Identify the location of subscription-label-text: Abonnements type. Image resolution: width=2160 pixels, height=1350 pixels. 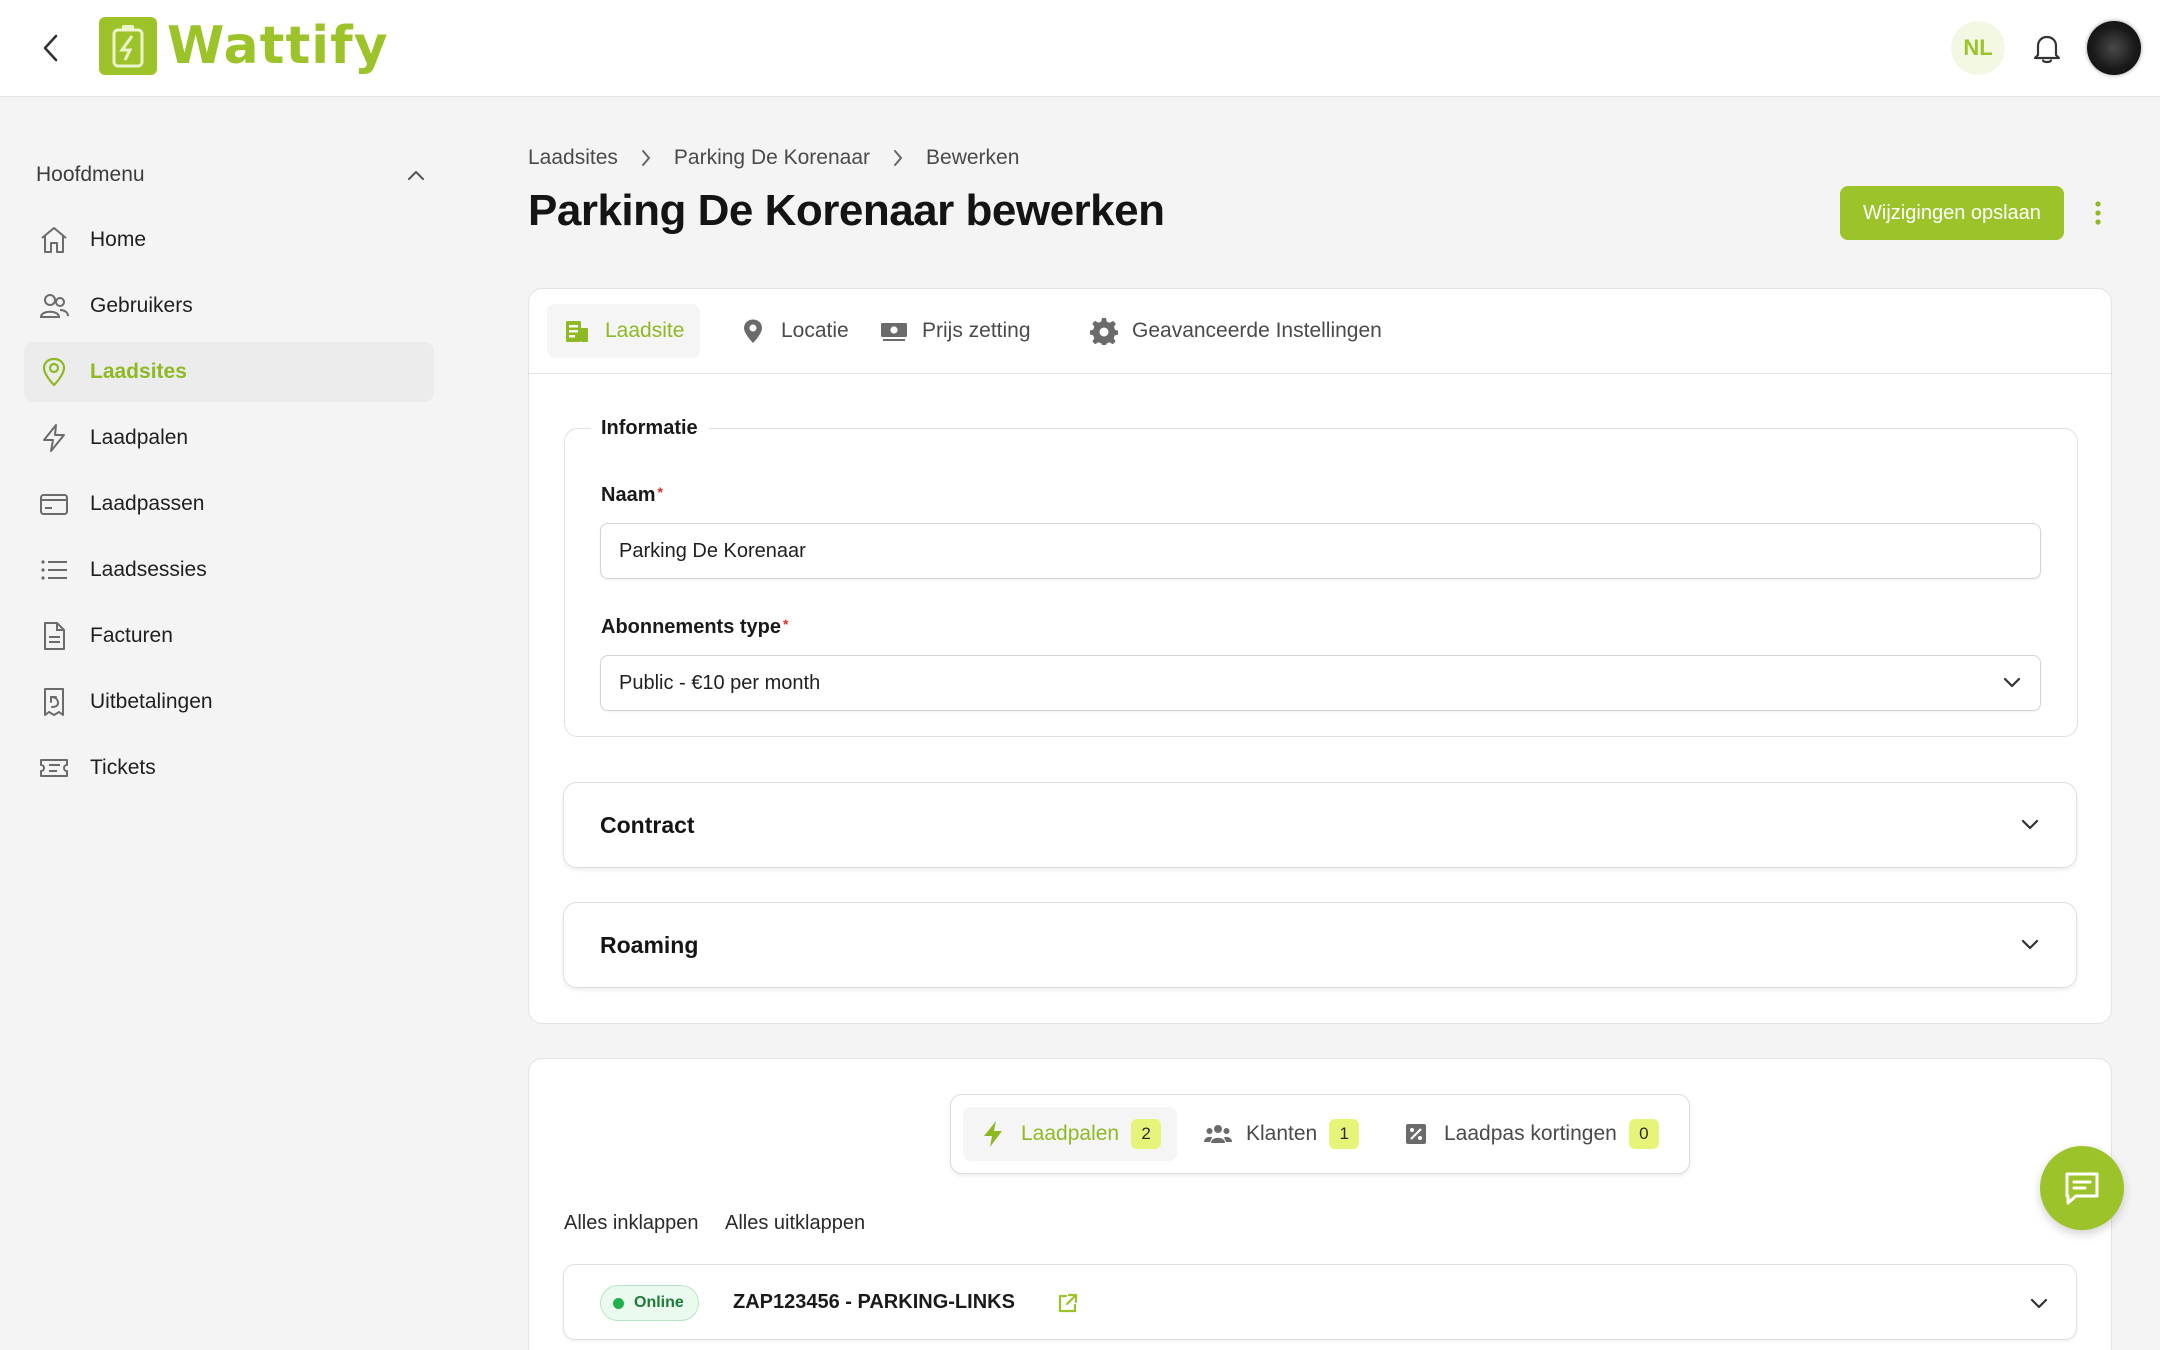
(691, 627).